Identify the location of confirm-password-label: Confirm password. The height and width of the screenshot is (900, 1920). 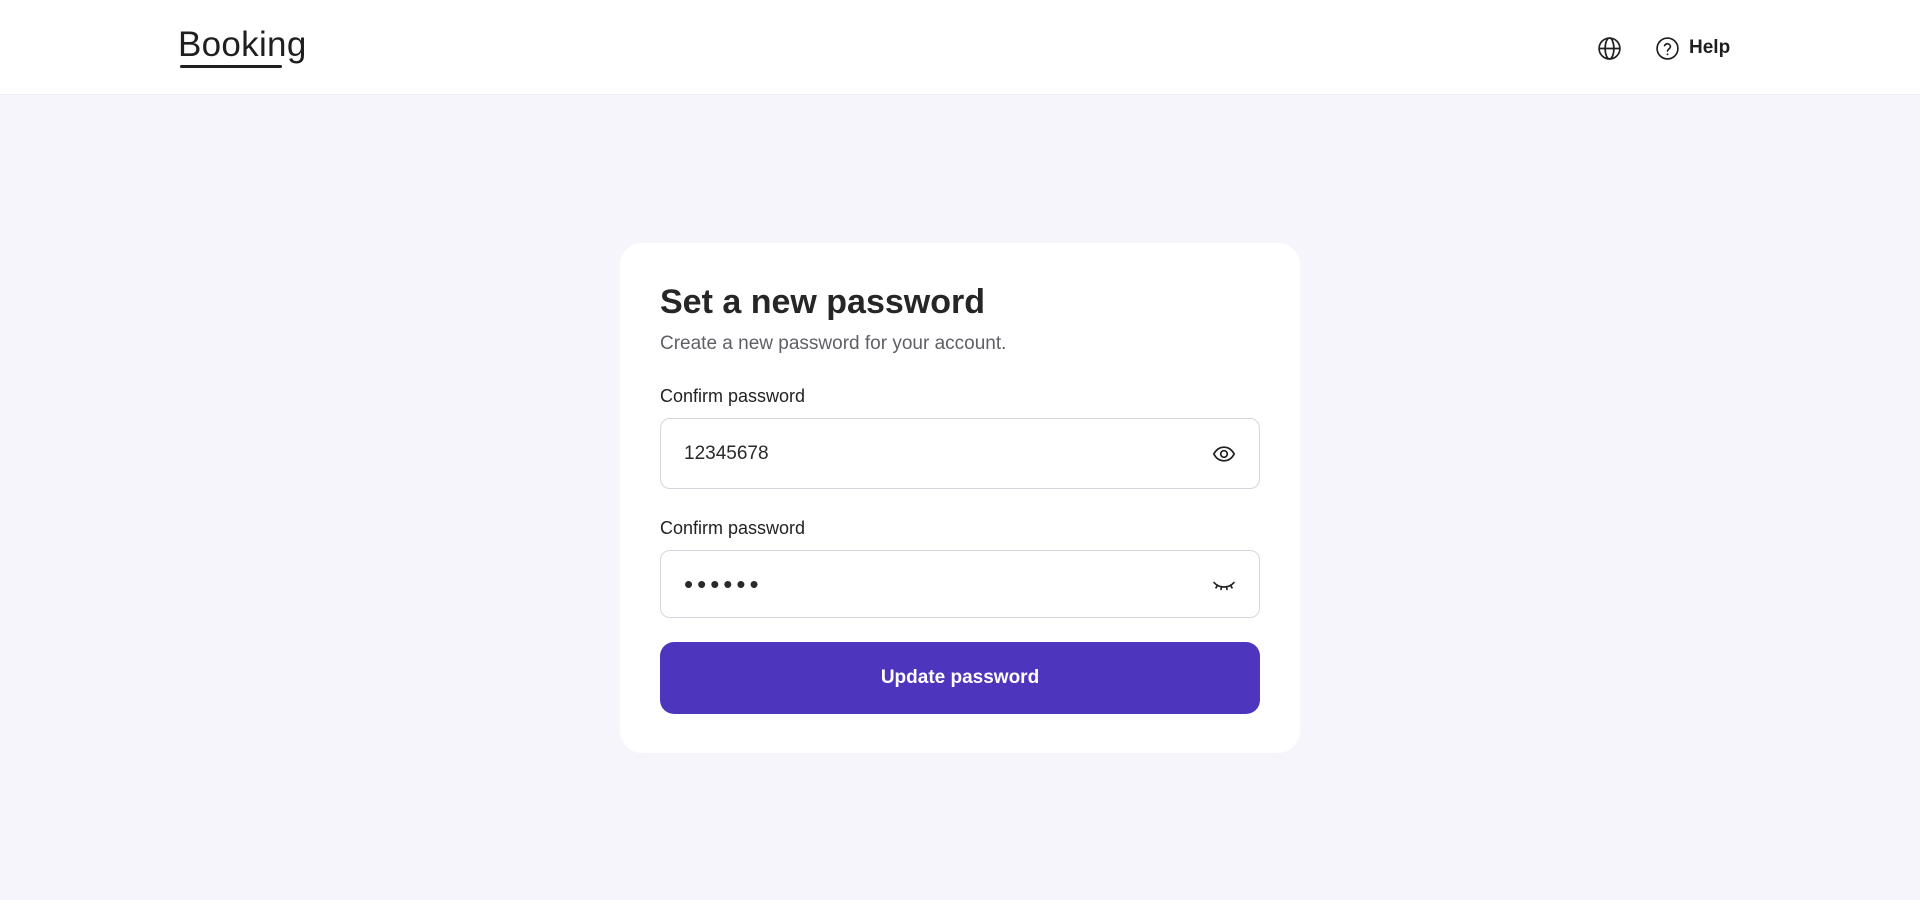
(733, 528).